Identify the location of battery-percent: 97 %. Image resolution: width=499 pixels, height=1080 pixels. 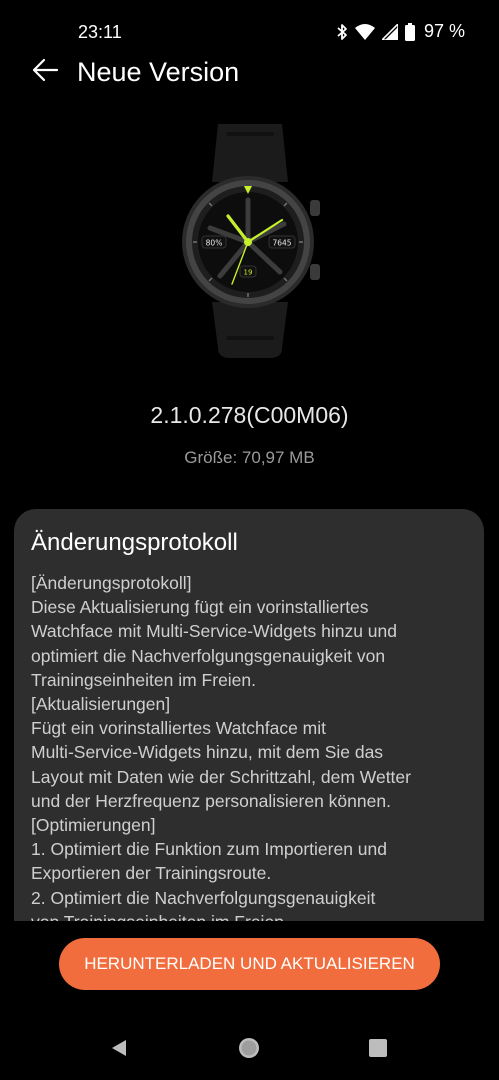
(444, 31).